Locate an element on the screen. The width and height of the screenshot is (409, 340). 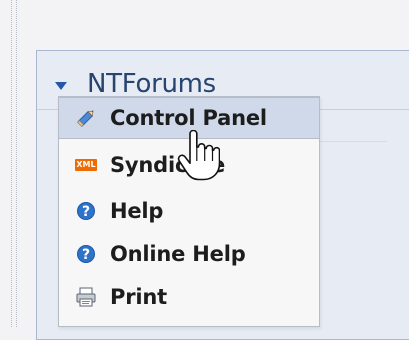
xml-icon: XML is located at coordinates (86, 165).